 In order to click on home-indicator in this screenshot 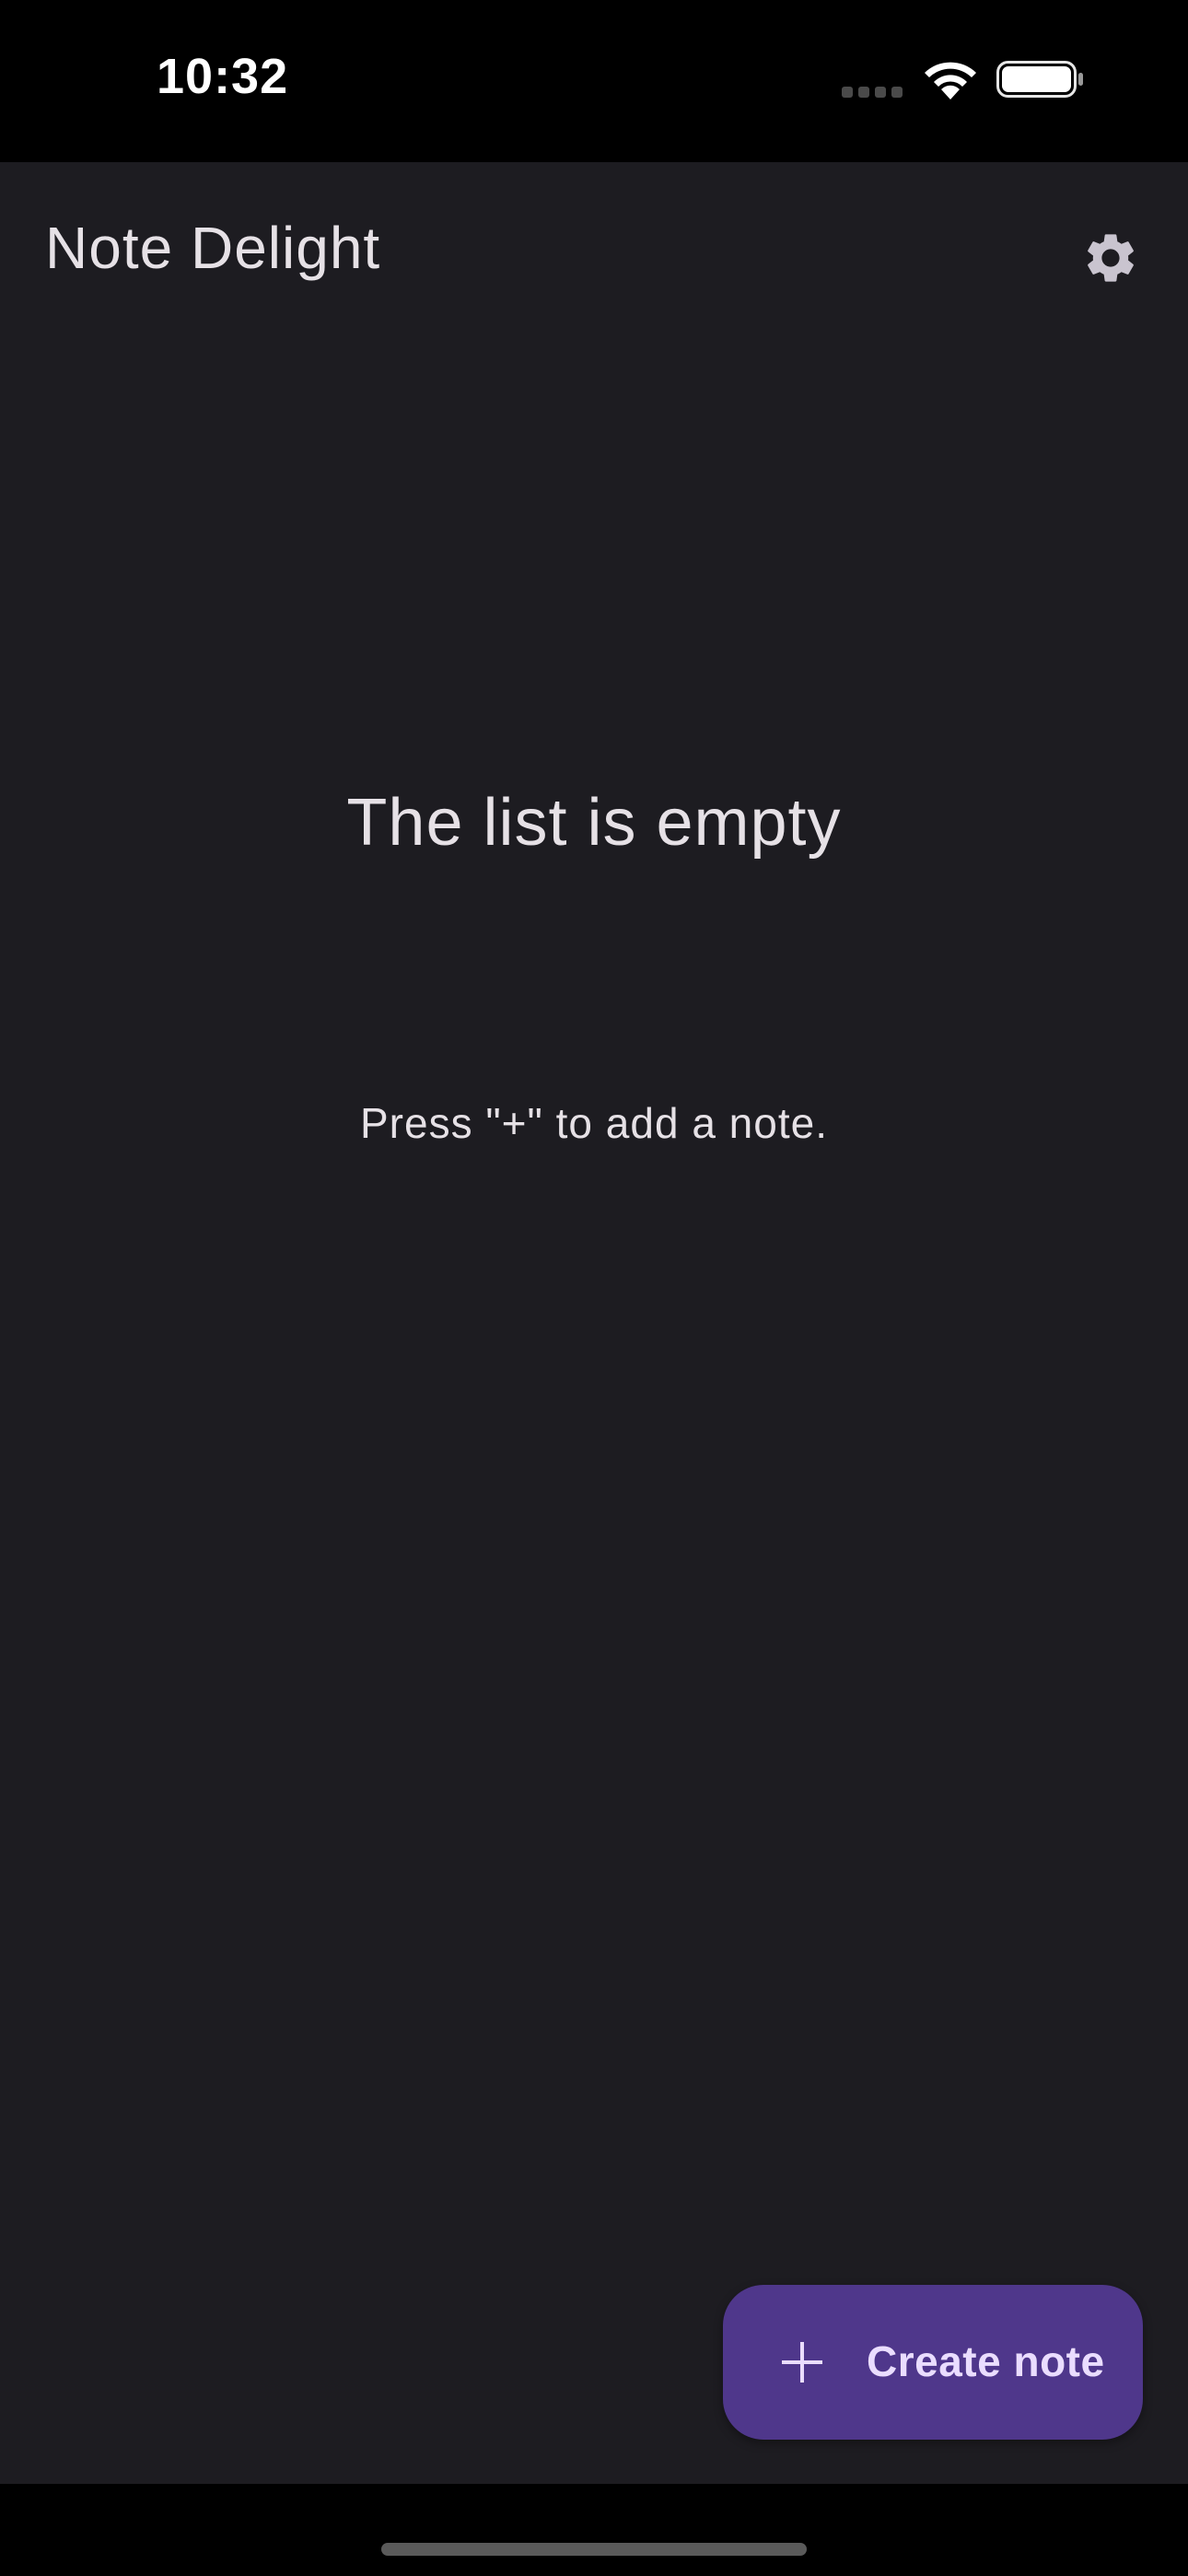, I will do `click(594, 2549)`.